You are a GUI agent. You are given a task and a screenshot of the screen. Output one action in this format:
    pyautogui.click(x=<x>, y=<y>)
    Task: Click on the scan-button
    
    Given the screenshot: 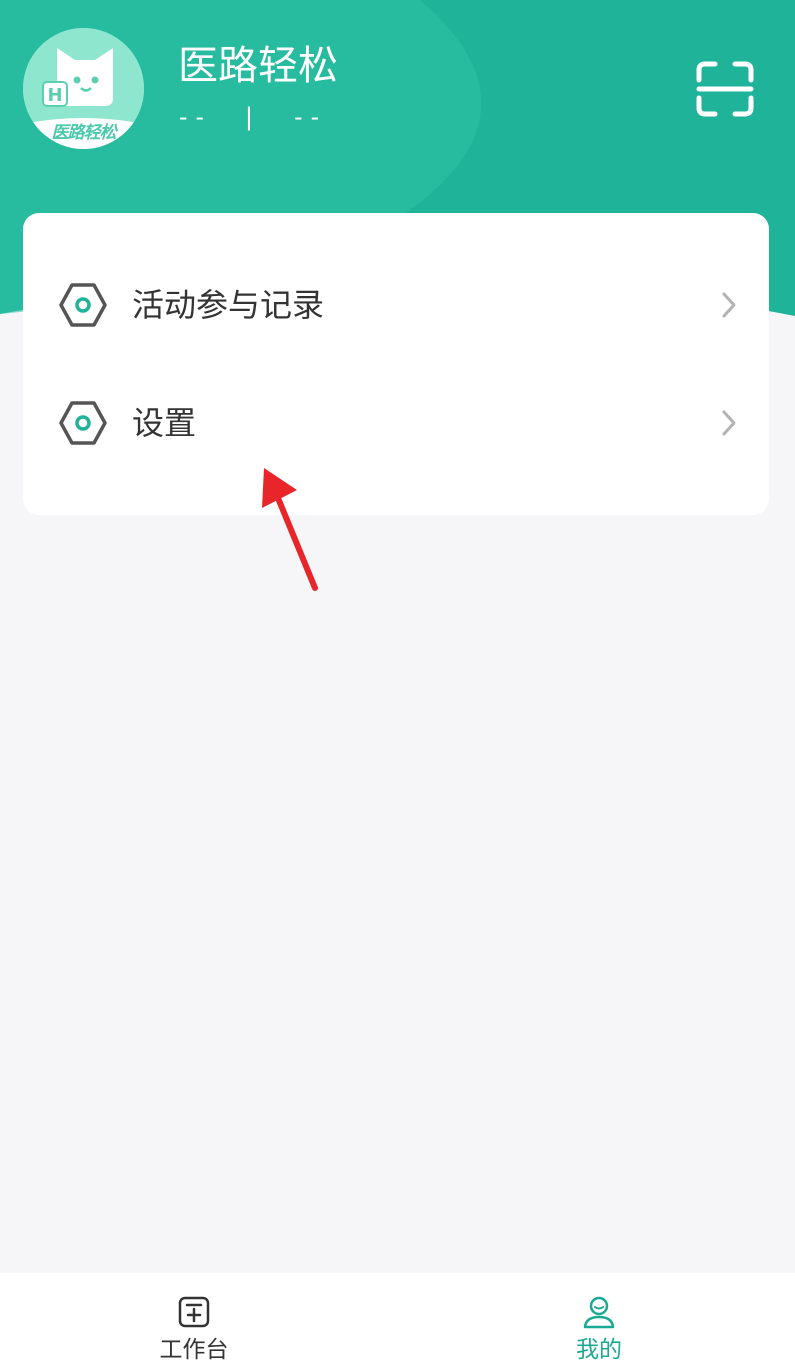 What is the action you would take?
    pyautogui.click(x=725, y=89)
    